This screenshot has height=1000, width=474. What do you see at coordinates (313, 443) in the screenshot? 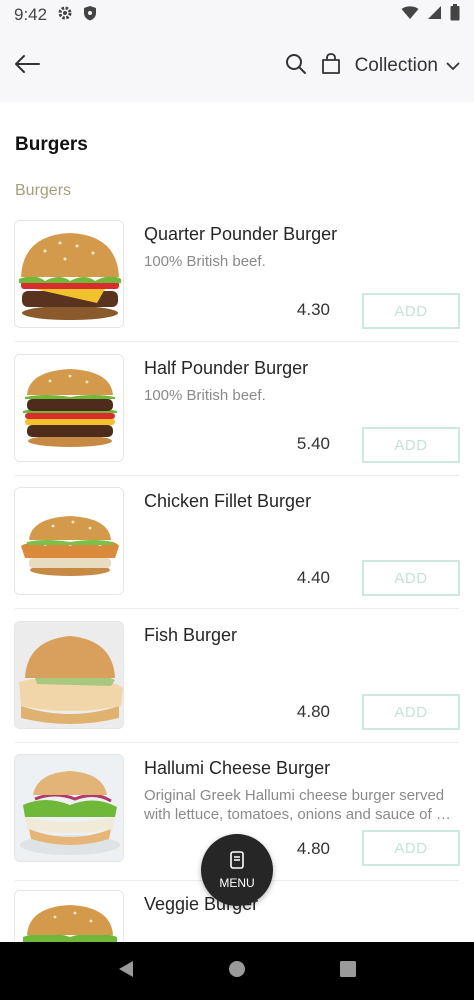
I see `item-price: 5.40` at bounding box center [313, 443].